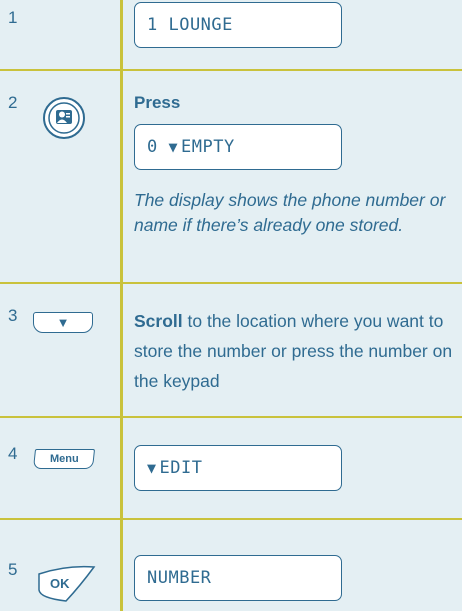 The width and height of the screenshot is (462, 611). I want to click on scroll-down-key: ▼, so click(63, 322).